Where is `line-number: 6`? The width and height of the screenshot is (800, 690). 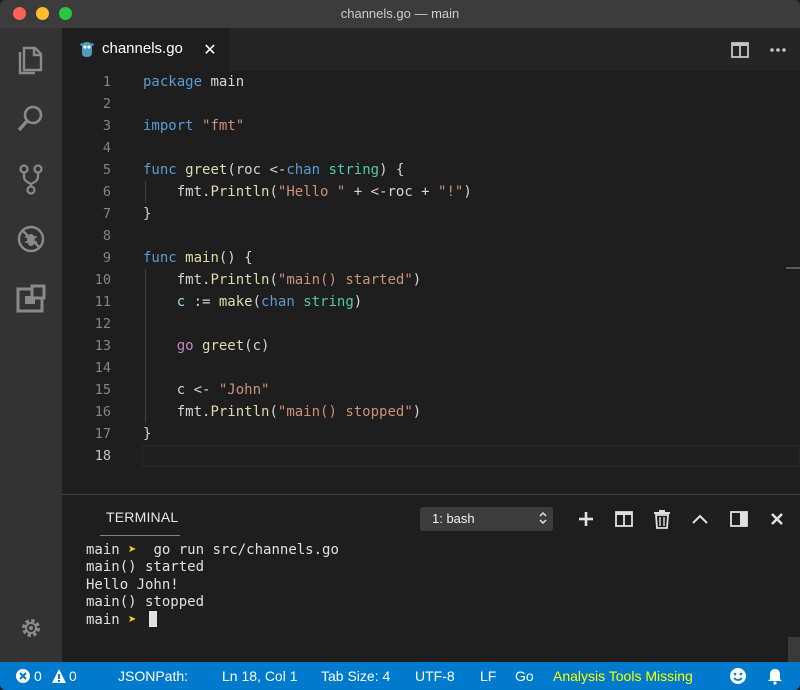 line-number: 6 is located at coordinates (106, 192).